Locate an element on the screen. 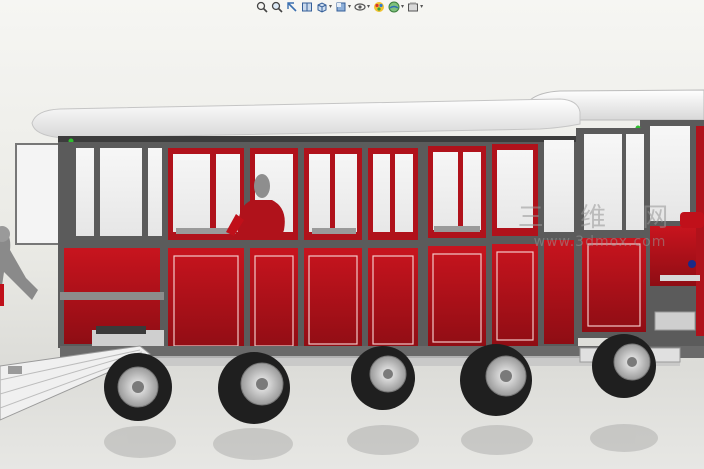  watermark: 三 维 网 www.3dmox.com is located at coordinates (600, 228).